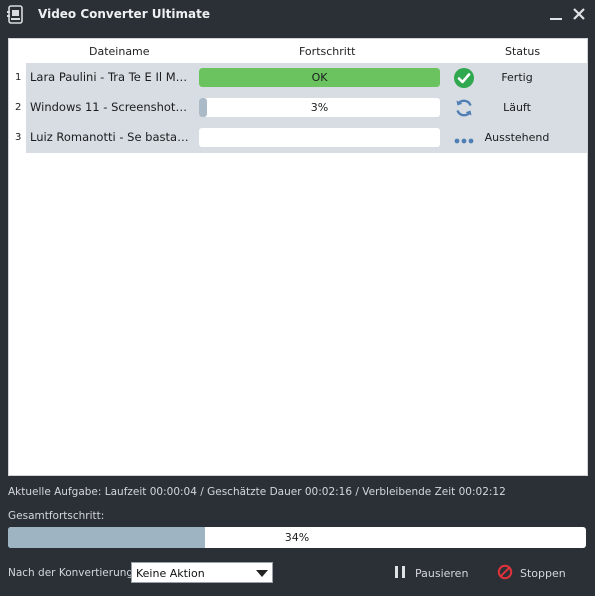 The width and height of the screenshot is (595, 596). I want to click on row-progress-bar: OK, so click(319, 77).